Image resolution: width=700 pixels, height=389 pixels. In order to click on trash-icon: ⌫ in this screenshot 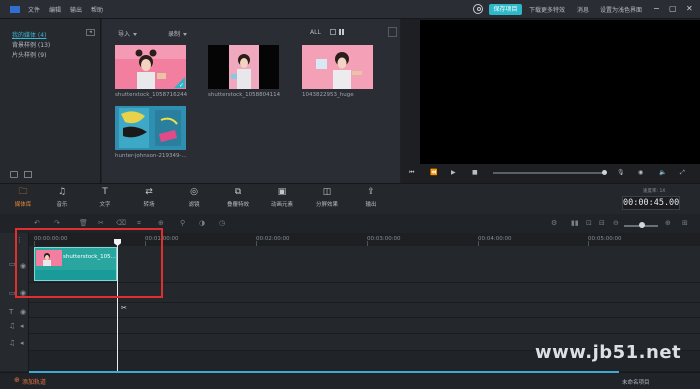, I will do `click(121, 223)`.